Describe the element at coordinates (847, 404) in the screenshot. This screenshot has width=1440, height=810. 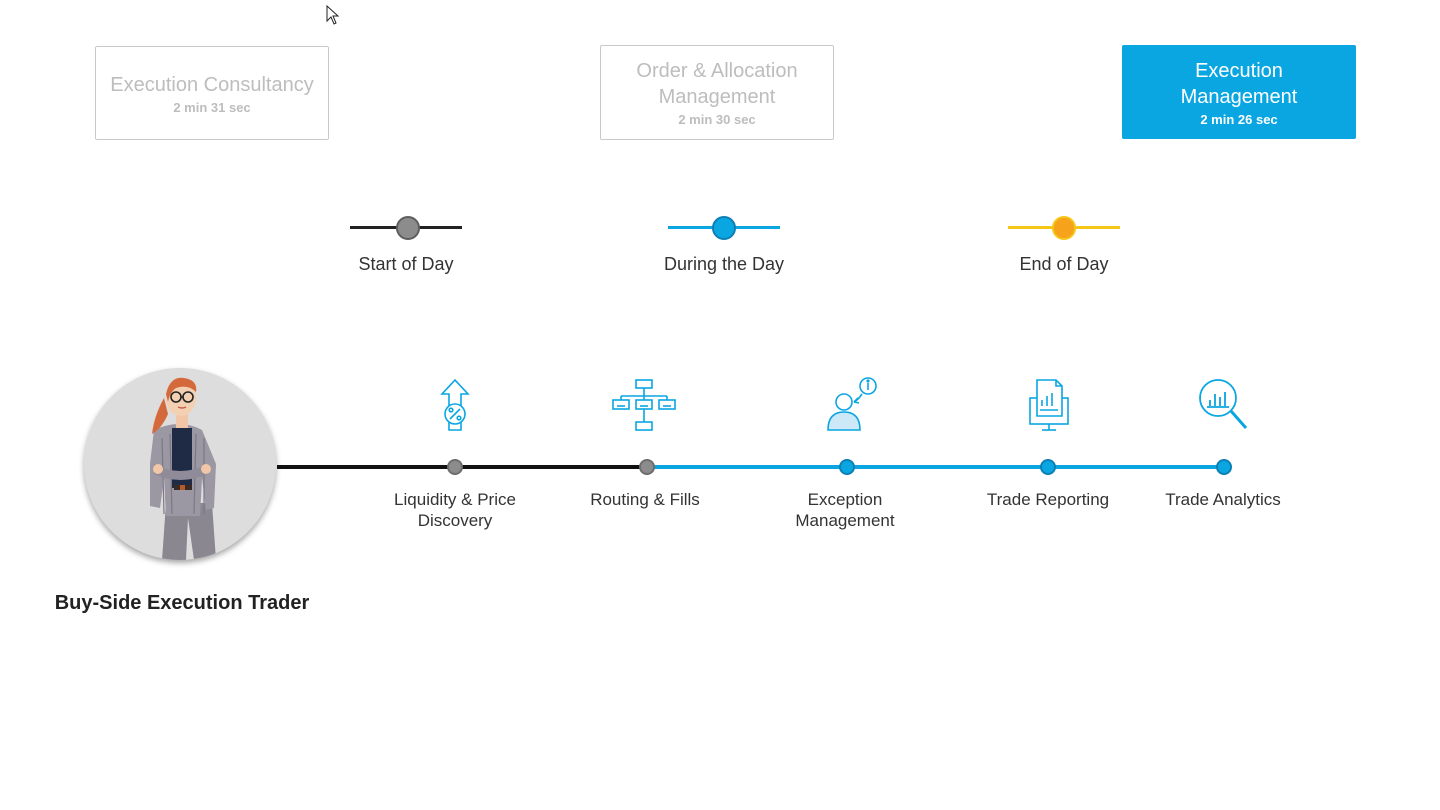
I see `user-alert-icon` at that location.